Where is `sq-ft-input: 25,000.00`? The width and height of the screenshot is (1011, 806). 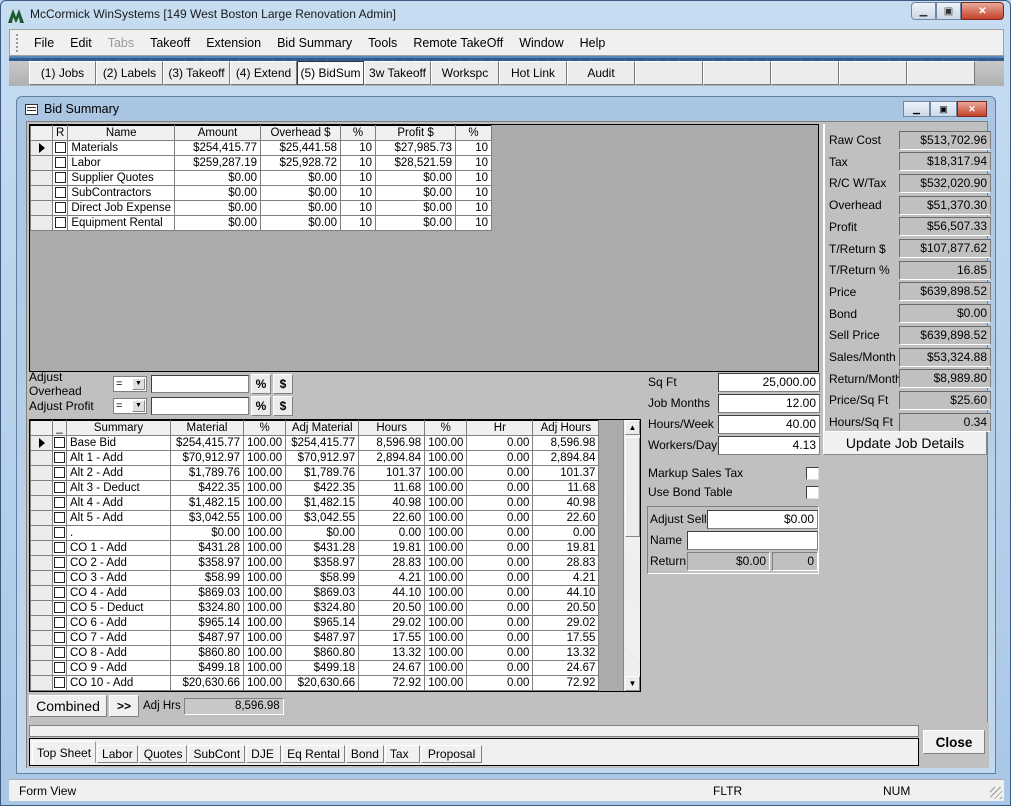 sq-ft-input: 25,000.00 is located at coordinates (769, 382).